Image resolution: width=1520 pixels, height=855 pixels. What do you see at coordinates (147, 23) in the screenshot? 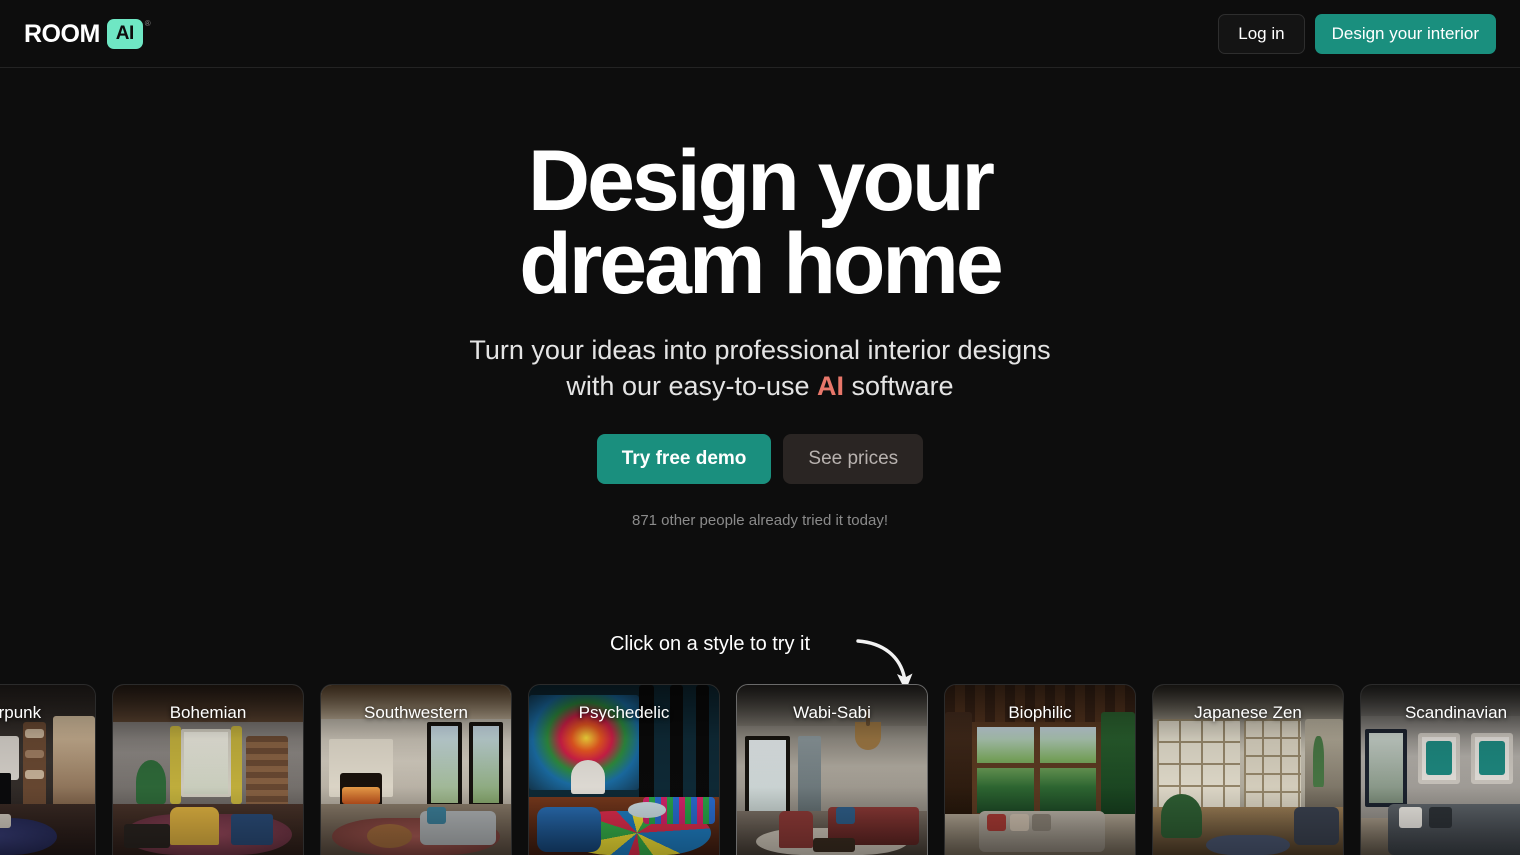
I see `registered-trademark-icon: ®` at bounding box center [147, 23].